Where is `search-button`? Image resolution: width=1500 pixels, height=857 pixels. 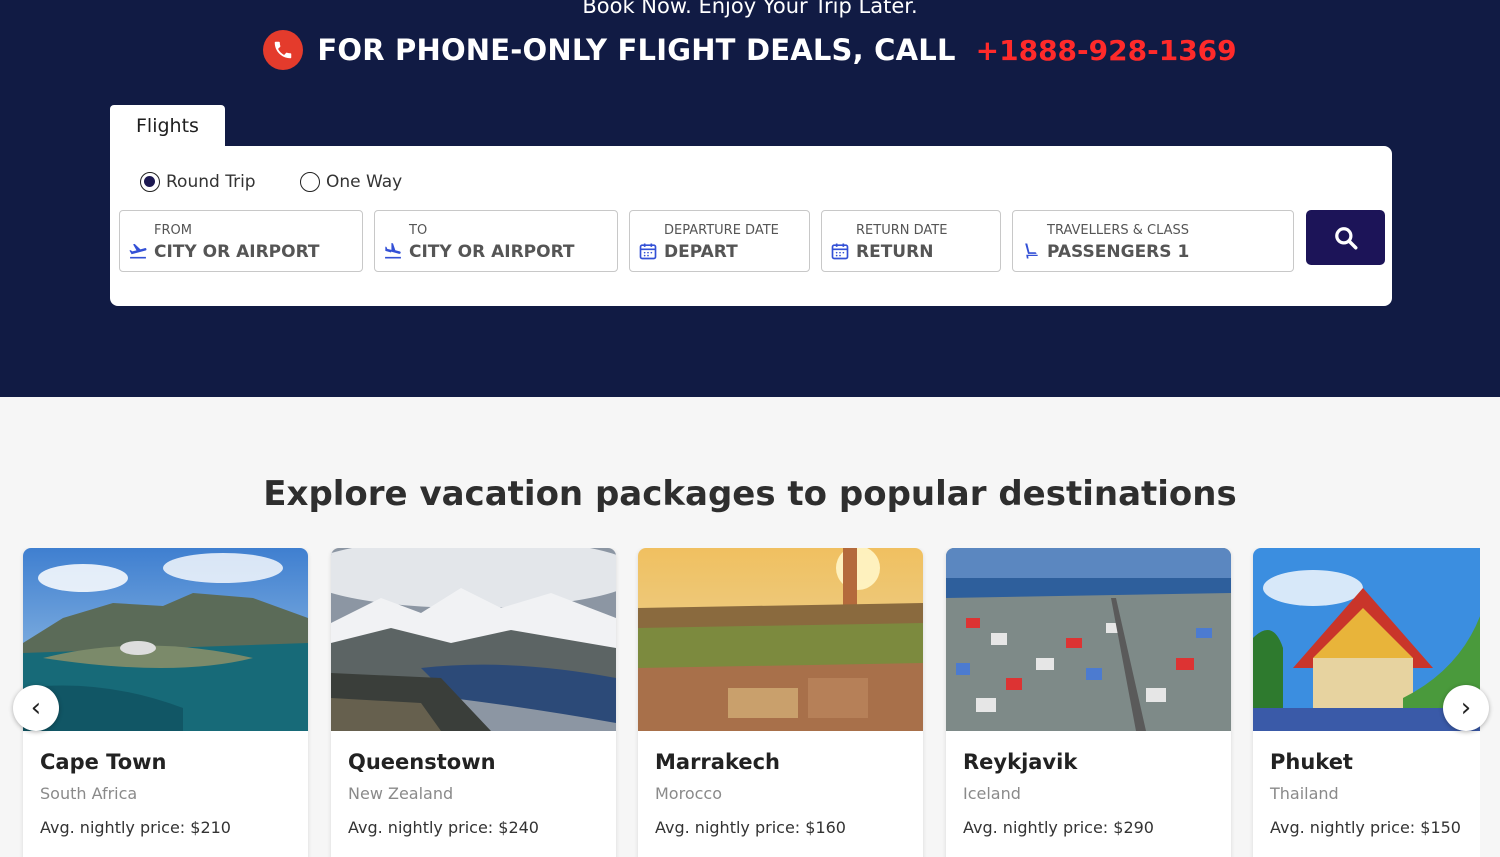
search-button is located at coordinates (1345, 237).